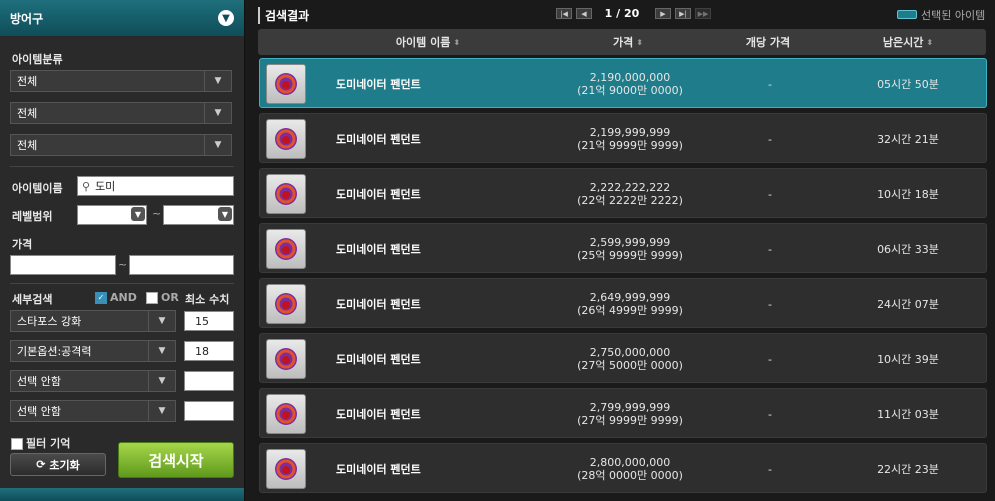 The width and height of the screenshot is (995, 501). What do you see at coordinates (630, 310) in the screenshot?
I see `price-korean: (26억 4999만 9999)` at bounding box center [630, 310].